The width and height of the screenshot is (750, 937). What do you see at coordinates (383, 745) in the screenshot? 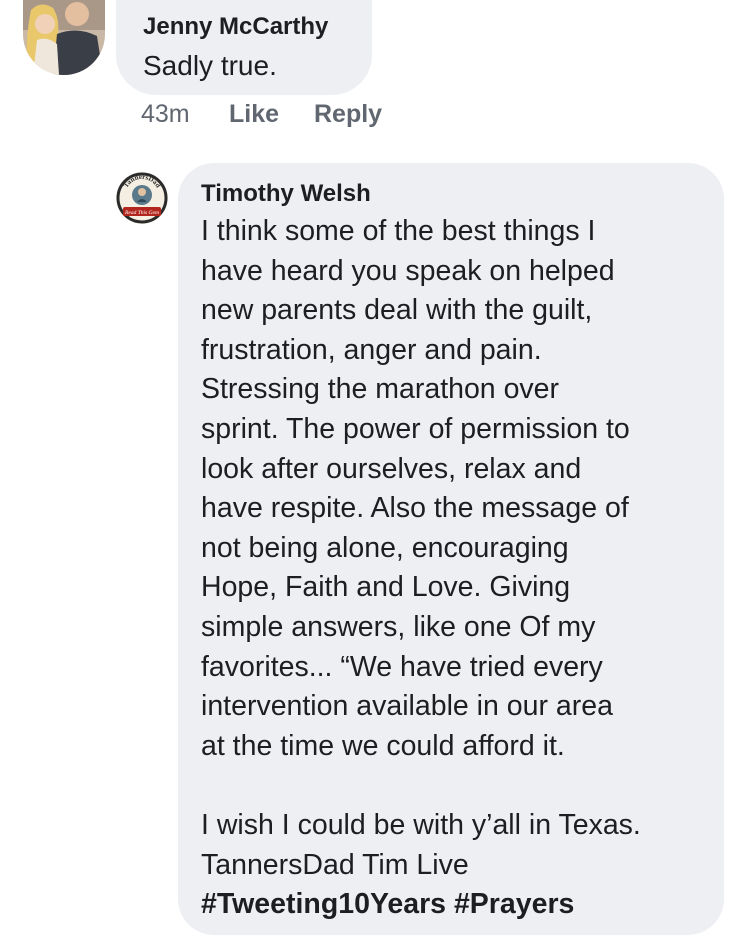
I see `comment-line: at the time we could afford it.` at bounding box center [383, 745].